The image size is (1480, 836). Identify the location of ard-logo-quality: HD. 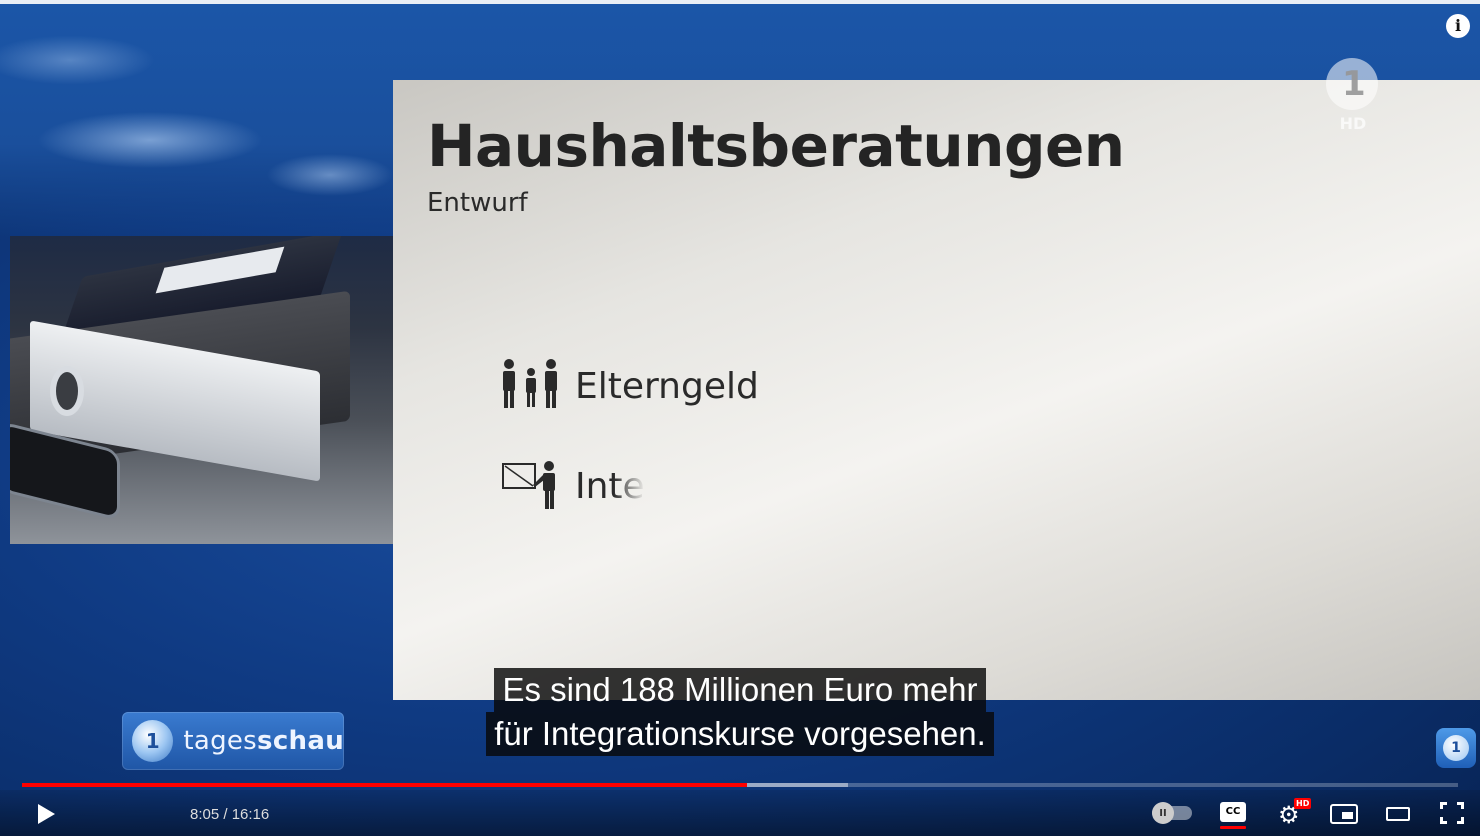
(1353, 123).